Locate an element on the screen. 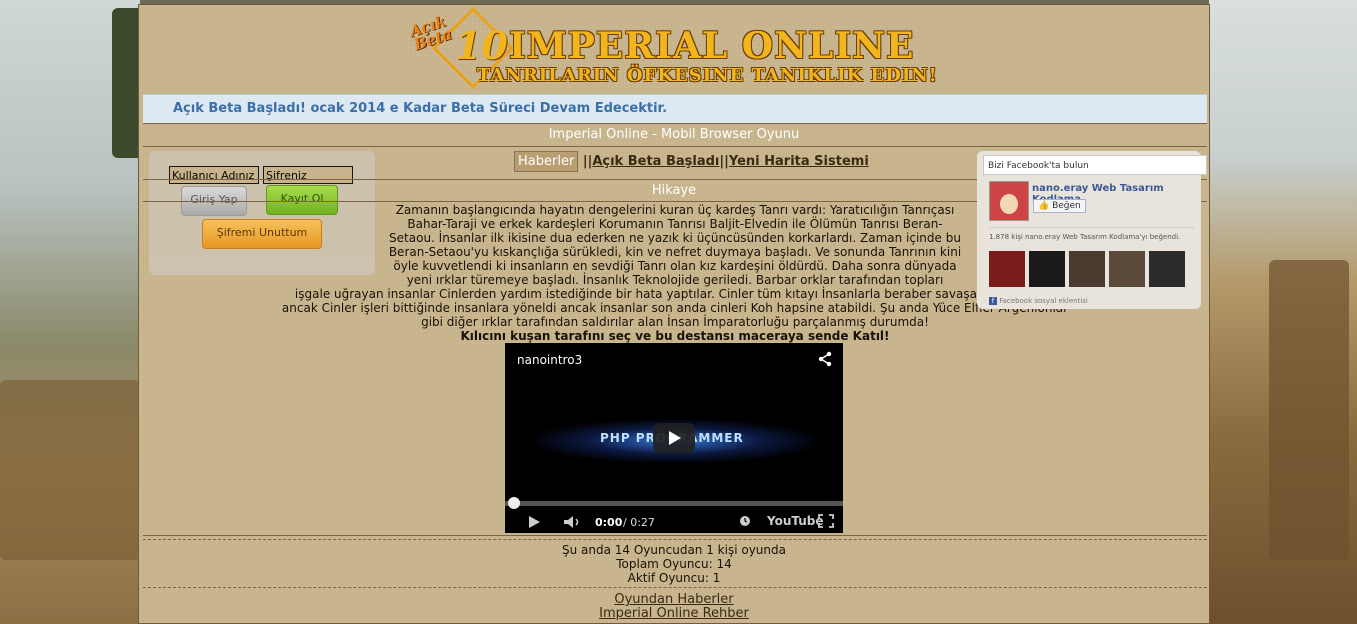  username-input: Kullanıcı Adınız is located at coordinates (214, 175).